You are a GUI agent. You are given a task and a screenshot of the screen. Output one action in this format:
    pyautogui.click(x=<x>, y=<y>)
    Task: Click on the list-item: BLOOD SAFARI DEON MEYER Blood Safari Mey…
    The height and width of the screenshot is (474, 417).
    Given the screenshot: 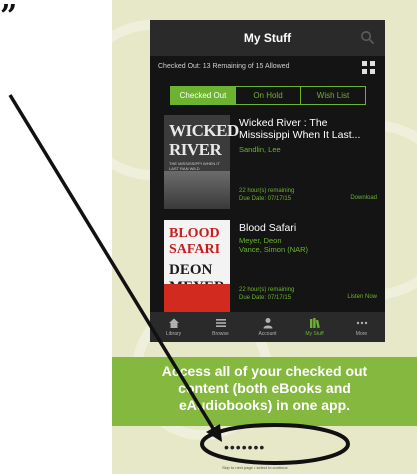 What is the action you would take?
    pyautogui.click(x=267, y=267)
    